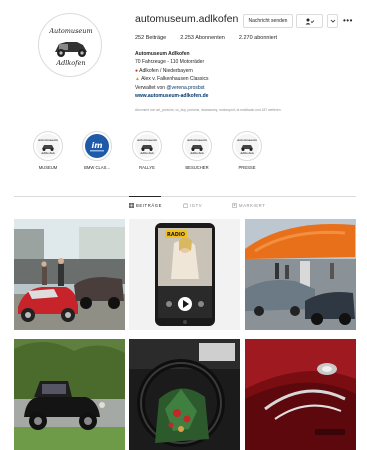 The image size is (367, 450). I want to click on highlight-presse: Automuseum Adlkofen PRESSE, so click(247, 150).